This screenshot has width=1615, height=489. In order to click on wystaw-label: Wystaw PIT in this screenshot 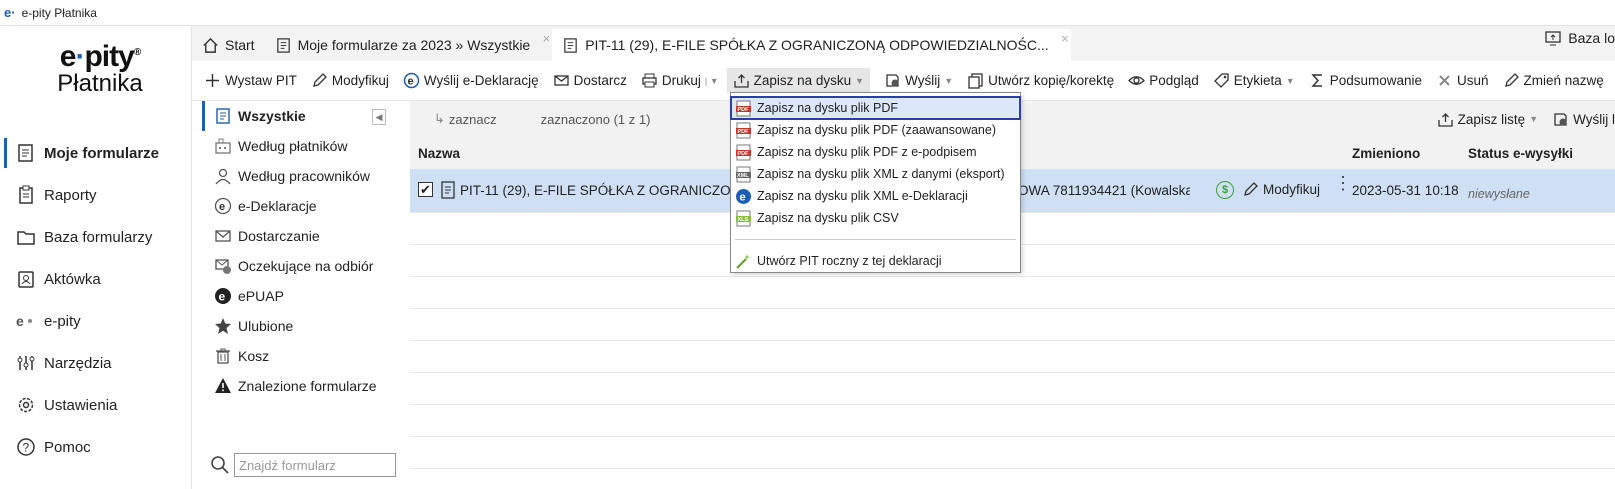, I will do `click(261, 80)`.